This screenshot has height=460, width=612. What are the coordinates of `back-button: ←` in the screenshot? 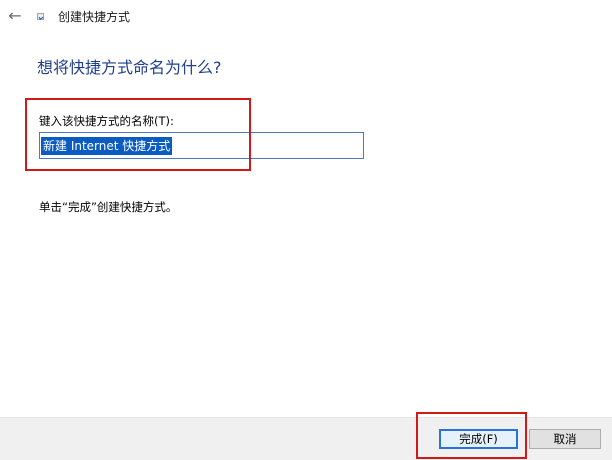 It's located at (15, 16).